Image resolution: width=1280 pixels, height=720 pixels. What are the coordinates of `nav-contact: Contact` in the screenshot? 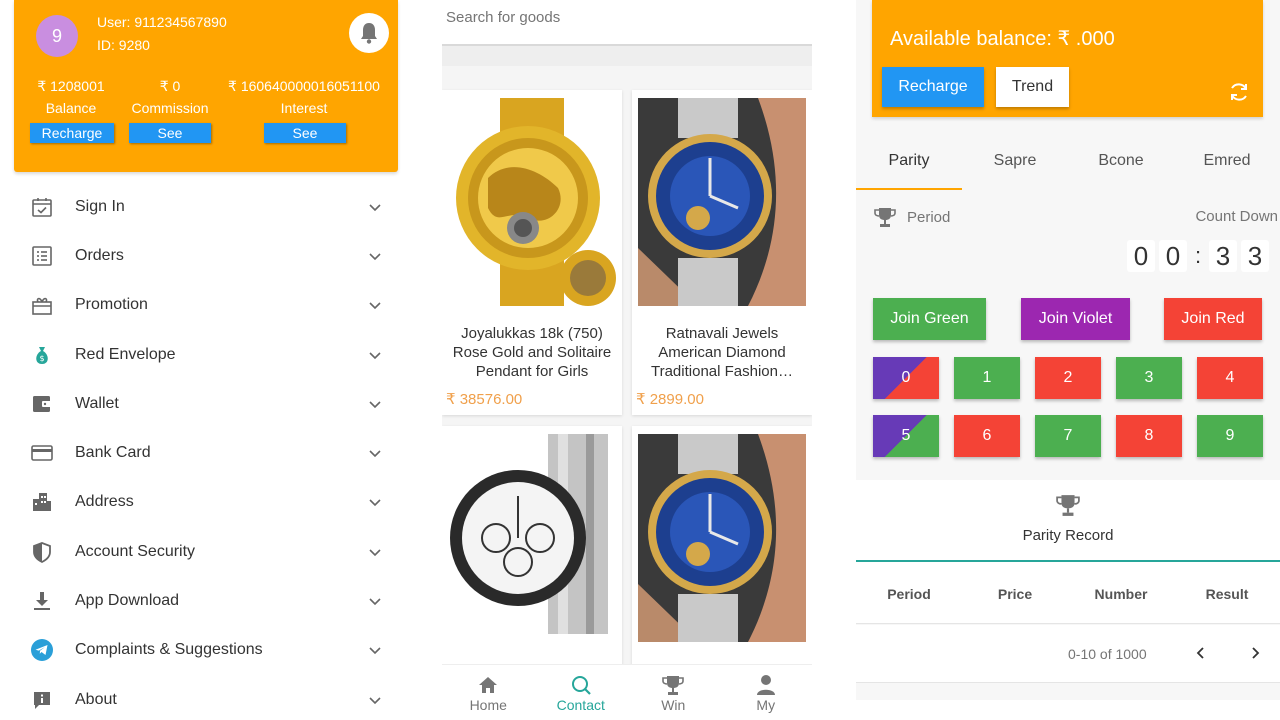 It's located at (581, 692).